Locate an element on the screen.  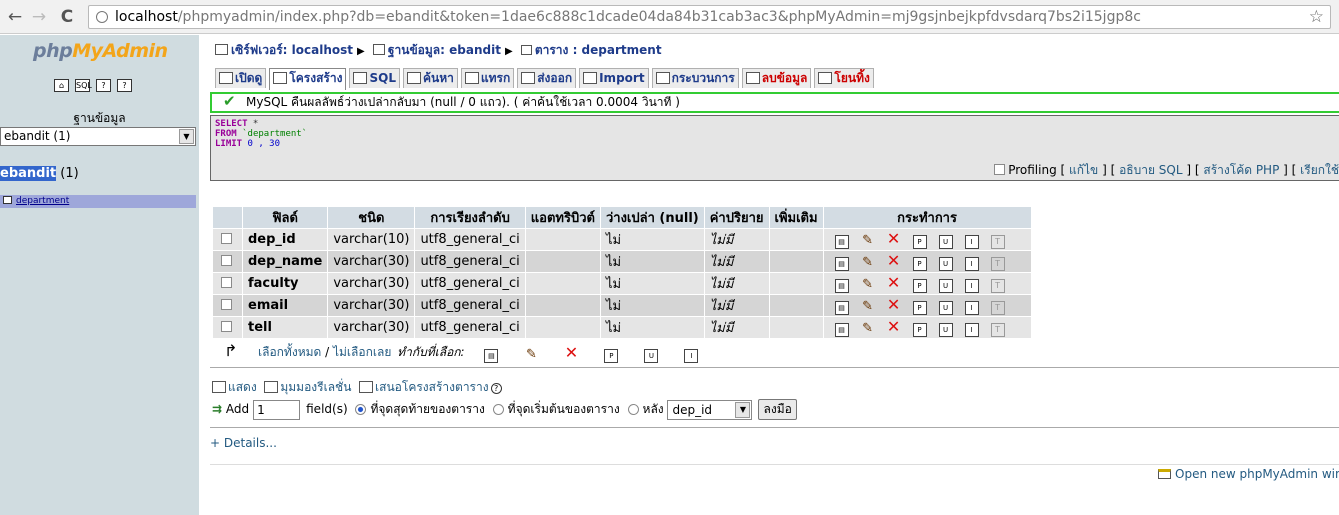
edit-sql-link: แก้ไข is located at coordinates (1083, 170).